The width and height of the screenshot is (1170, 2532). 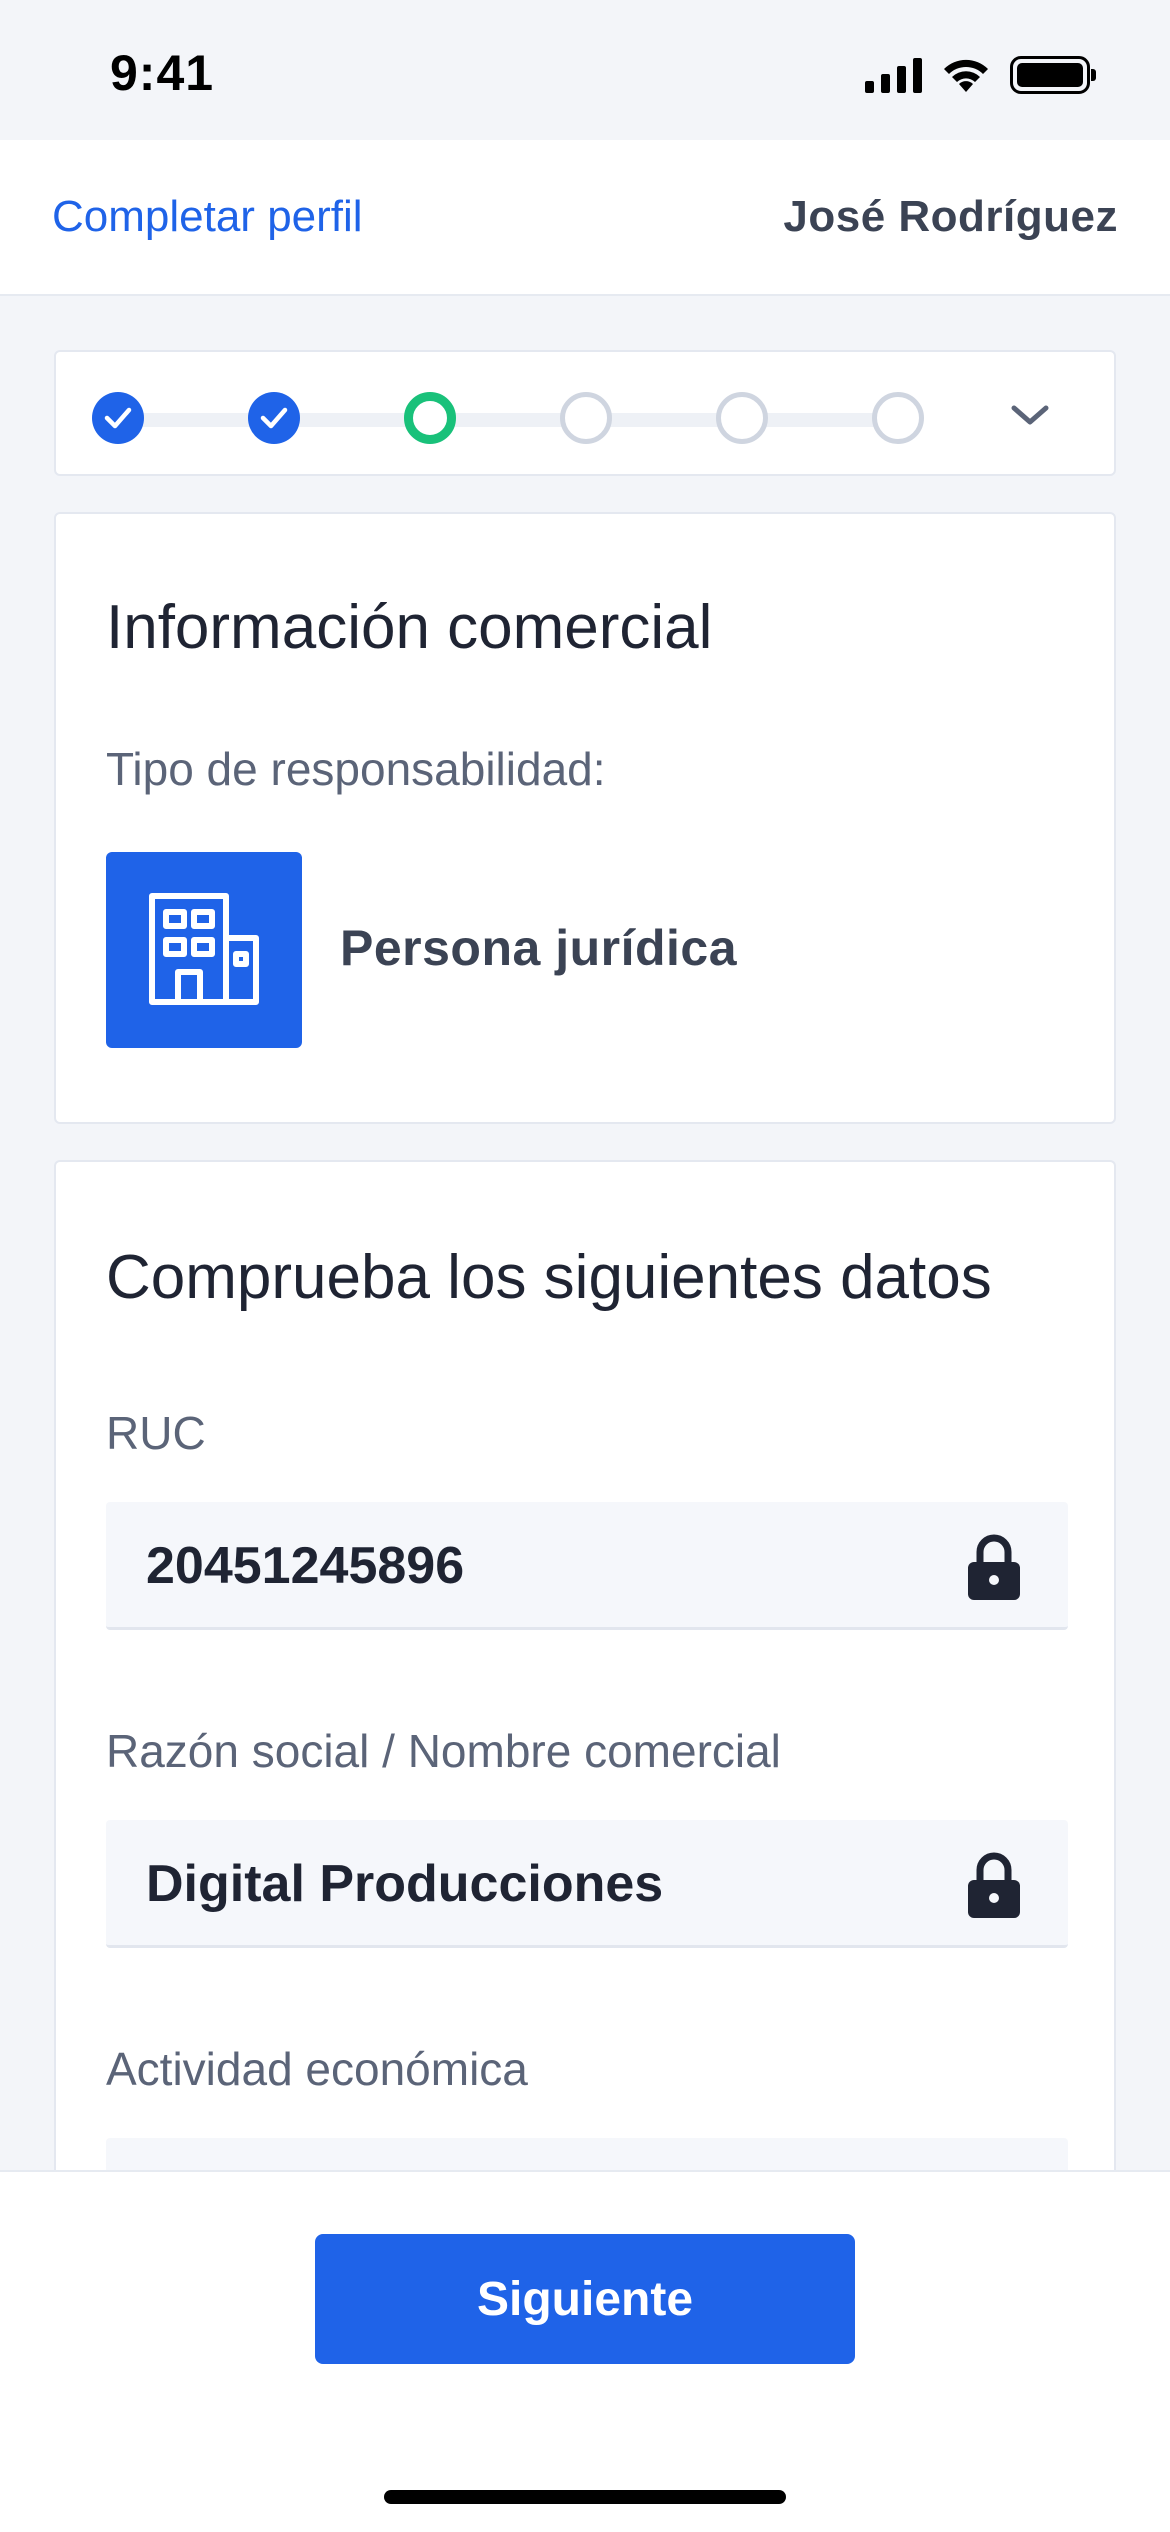 What do you see at coordinates (549, 1277) in the screenshot?
I see `section-title: Comprueba los siguientes datos` at bounding box center [549, 1277].